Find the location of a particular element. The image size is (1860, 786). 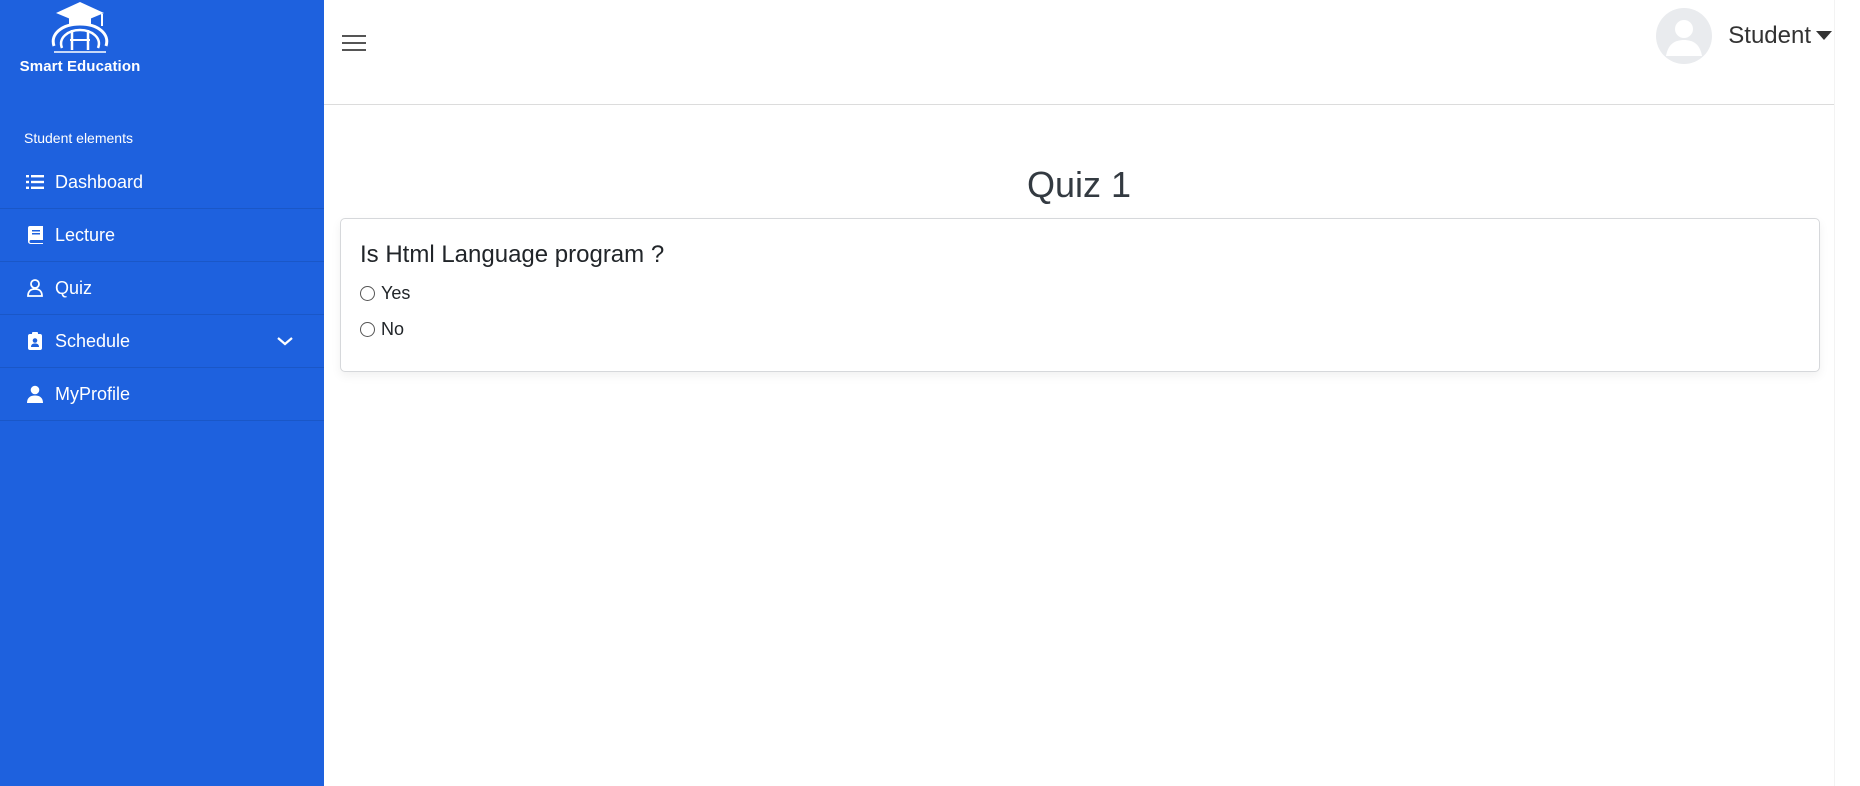

sidebar-item-dashboard: Dashboard is located at coordinates (162, 182).